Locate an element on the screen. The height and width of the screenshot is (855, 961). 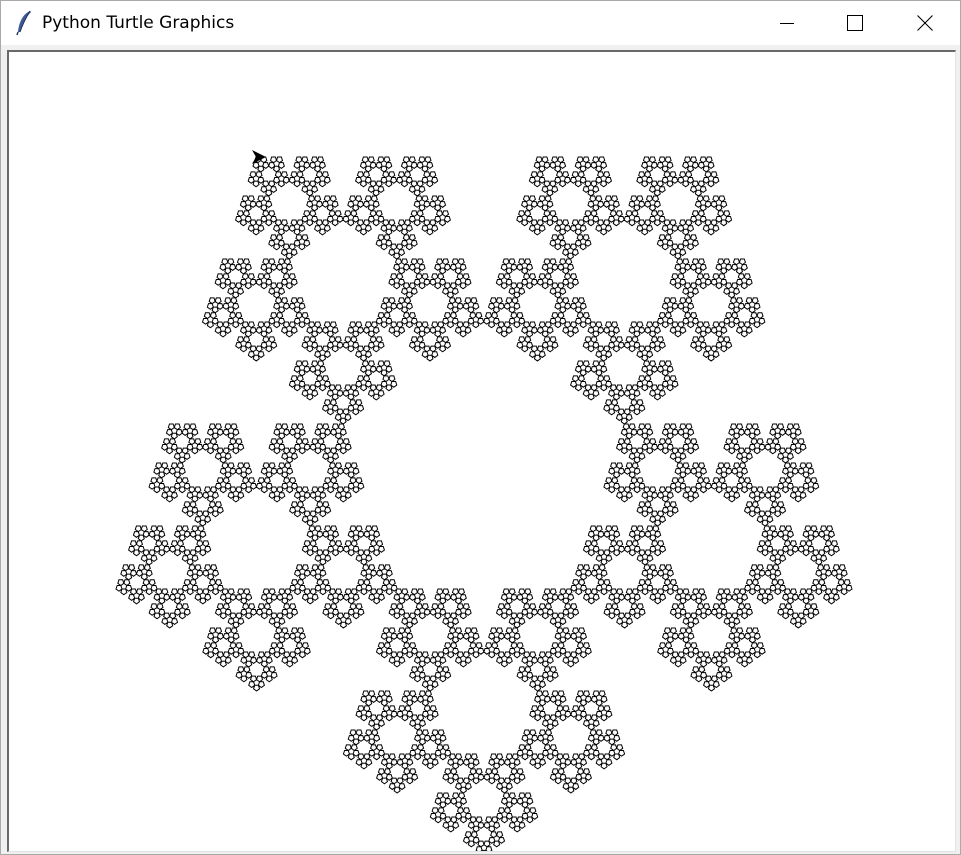
close-button is located at coordinates (925, 23).